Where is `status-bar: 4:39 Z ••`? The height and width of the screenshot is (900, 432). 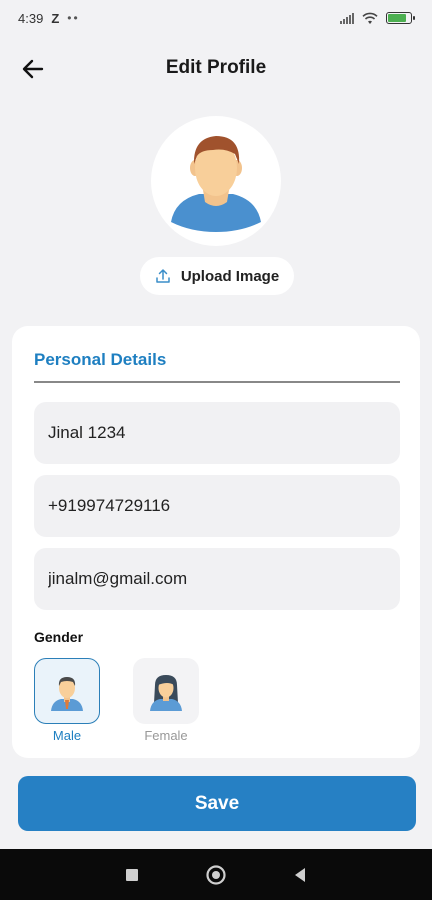 status-bar: 4:39 Z •• is located at coordinates (216, 18).